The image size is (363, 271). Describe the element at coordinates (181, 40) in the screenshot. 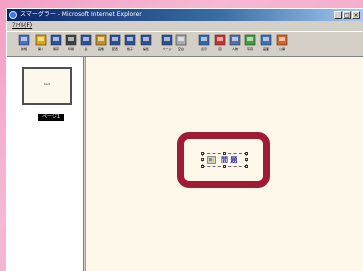

I see `blank-icon` at that location.